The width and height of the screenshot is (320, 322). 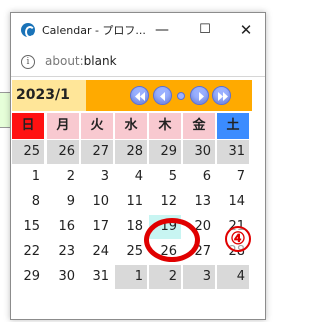 I want to click on weekday-wed: 水, so click(x=131, y=126).